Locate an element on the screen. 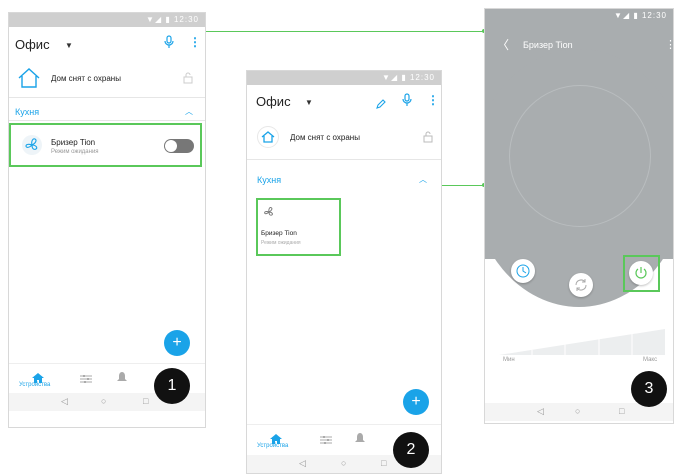  connector-mid-line is located at coordinates (462, 185).